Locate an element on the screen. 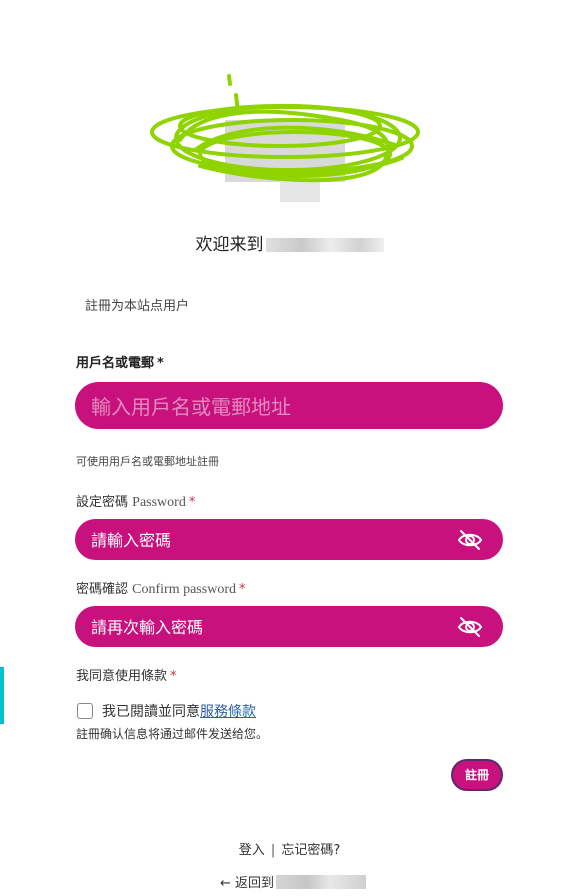  confirm-password-field is located at coordinates (289, 627).